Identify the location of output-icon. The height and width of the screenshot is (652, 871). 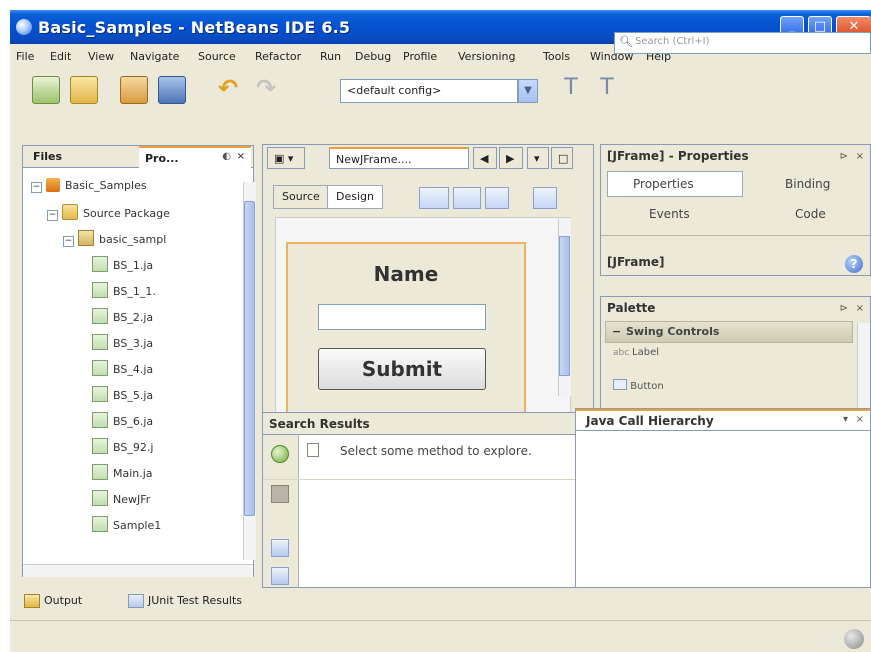
(32, 601).